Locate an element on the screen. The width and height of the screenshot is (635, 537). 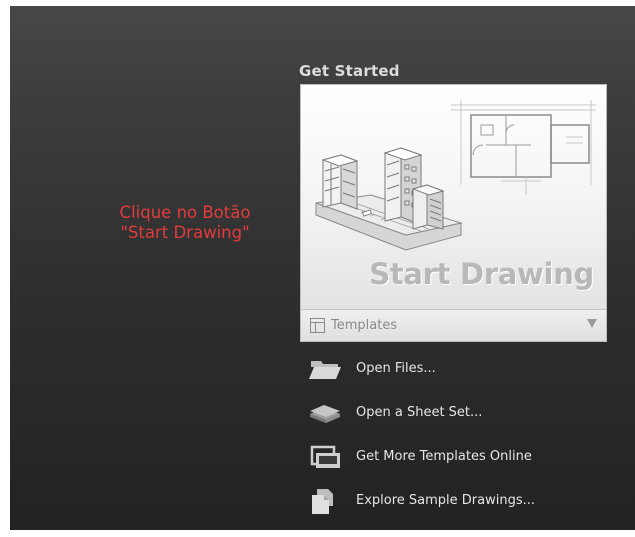
templates-dropdown: Templates is located at coordinates (453, 325).